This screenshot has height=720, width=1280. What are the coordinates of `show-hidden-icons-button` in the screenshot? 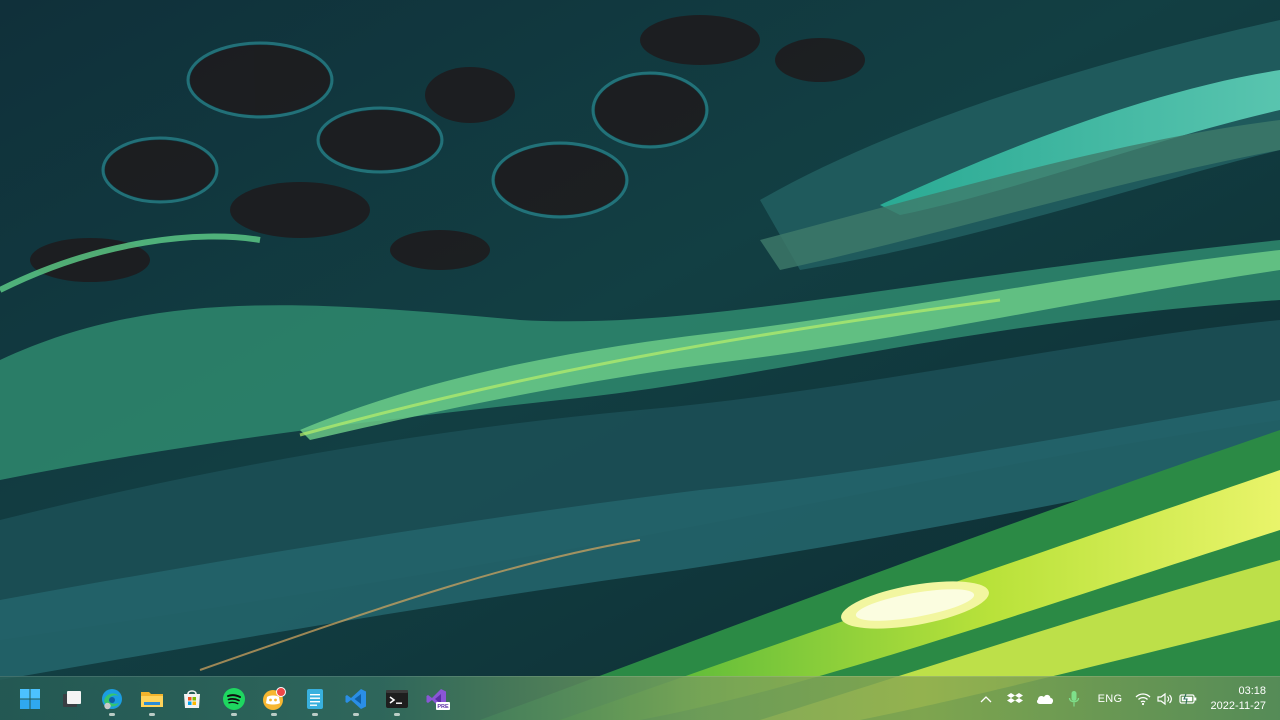 It's located at (986, 699).